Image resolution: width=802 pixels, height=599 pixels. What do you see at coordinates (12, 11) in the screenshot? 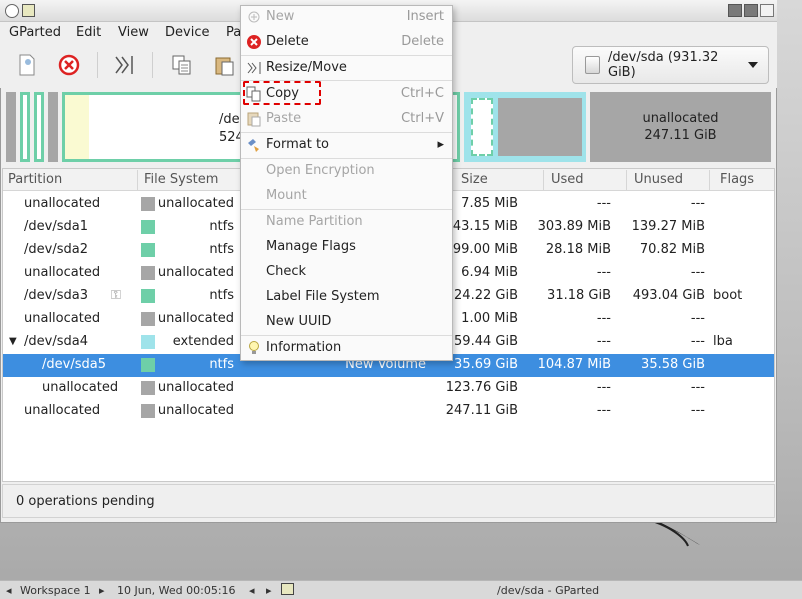
I see `system-menu-icon` at bounding box center [12, 11].